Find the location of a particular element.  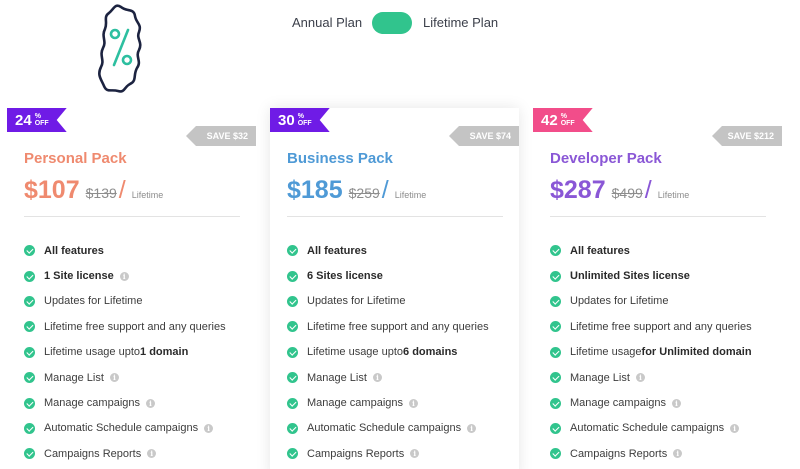

old-price: $139 is located at coordinates (101, 193).